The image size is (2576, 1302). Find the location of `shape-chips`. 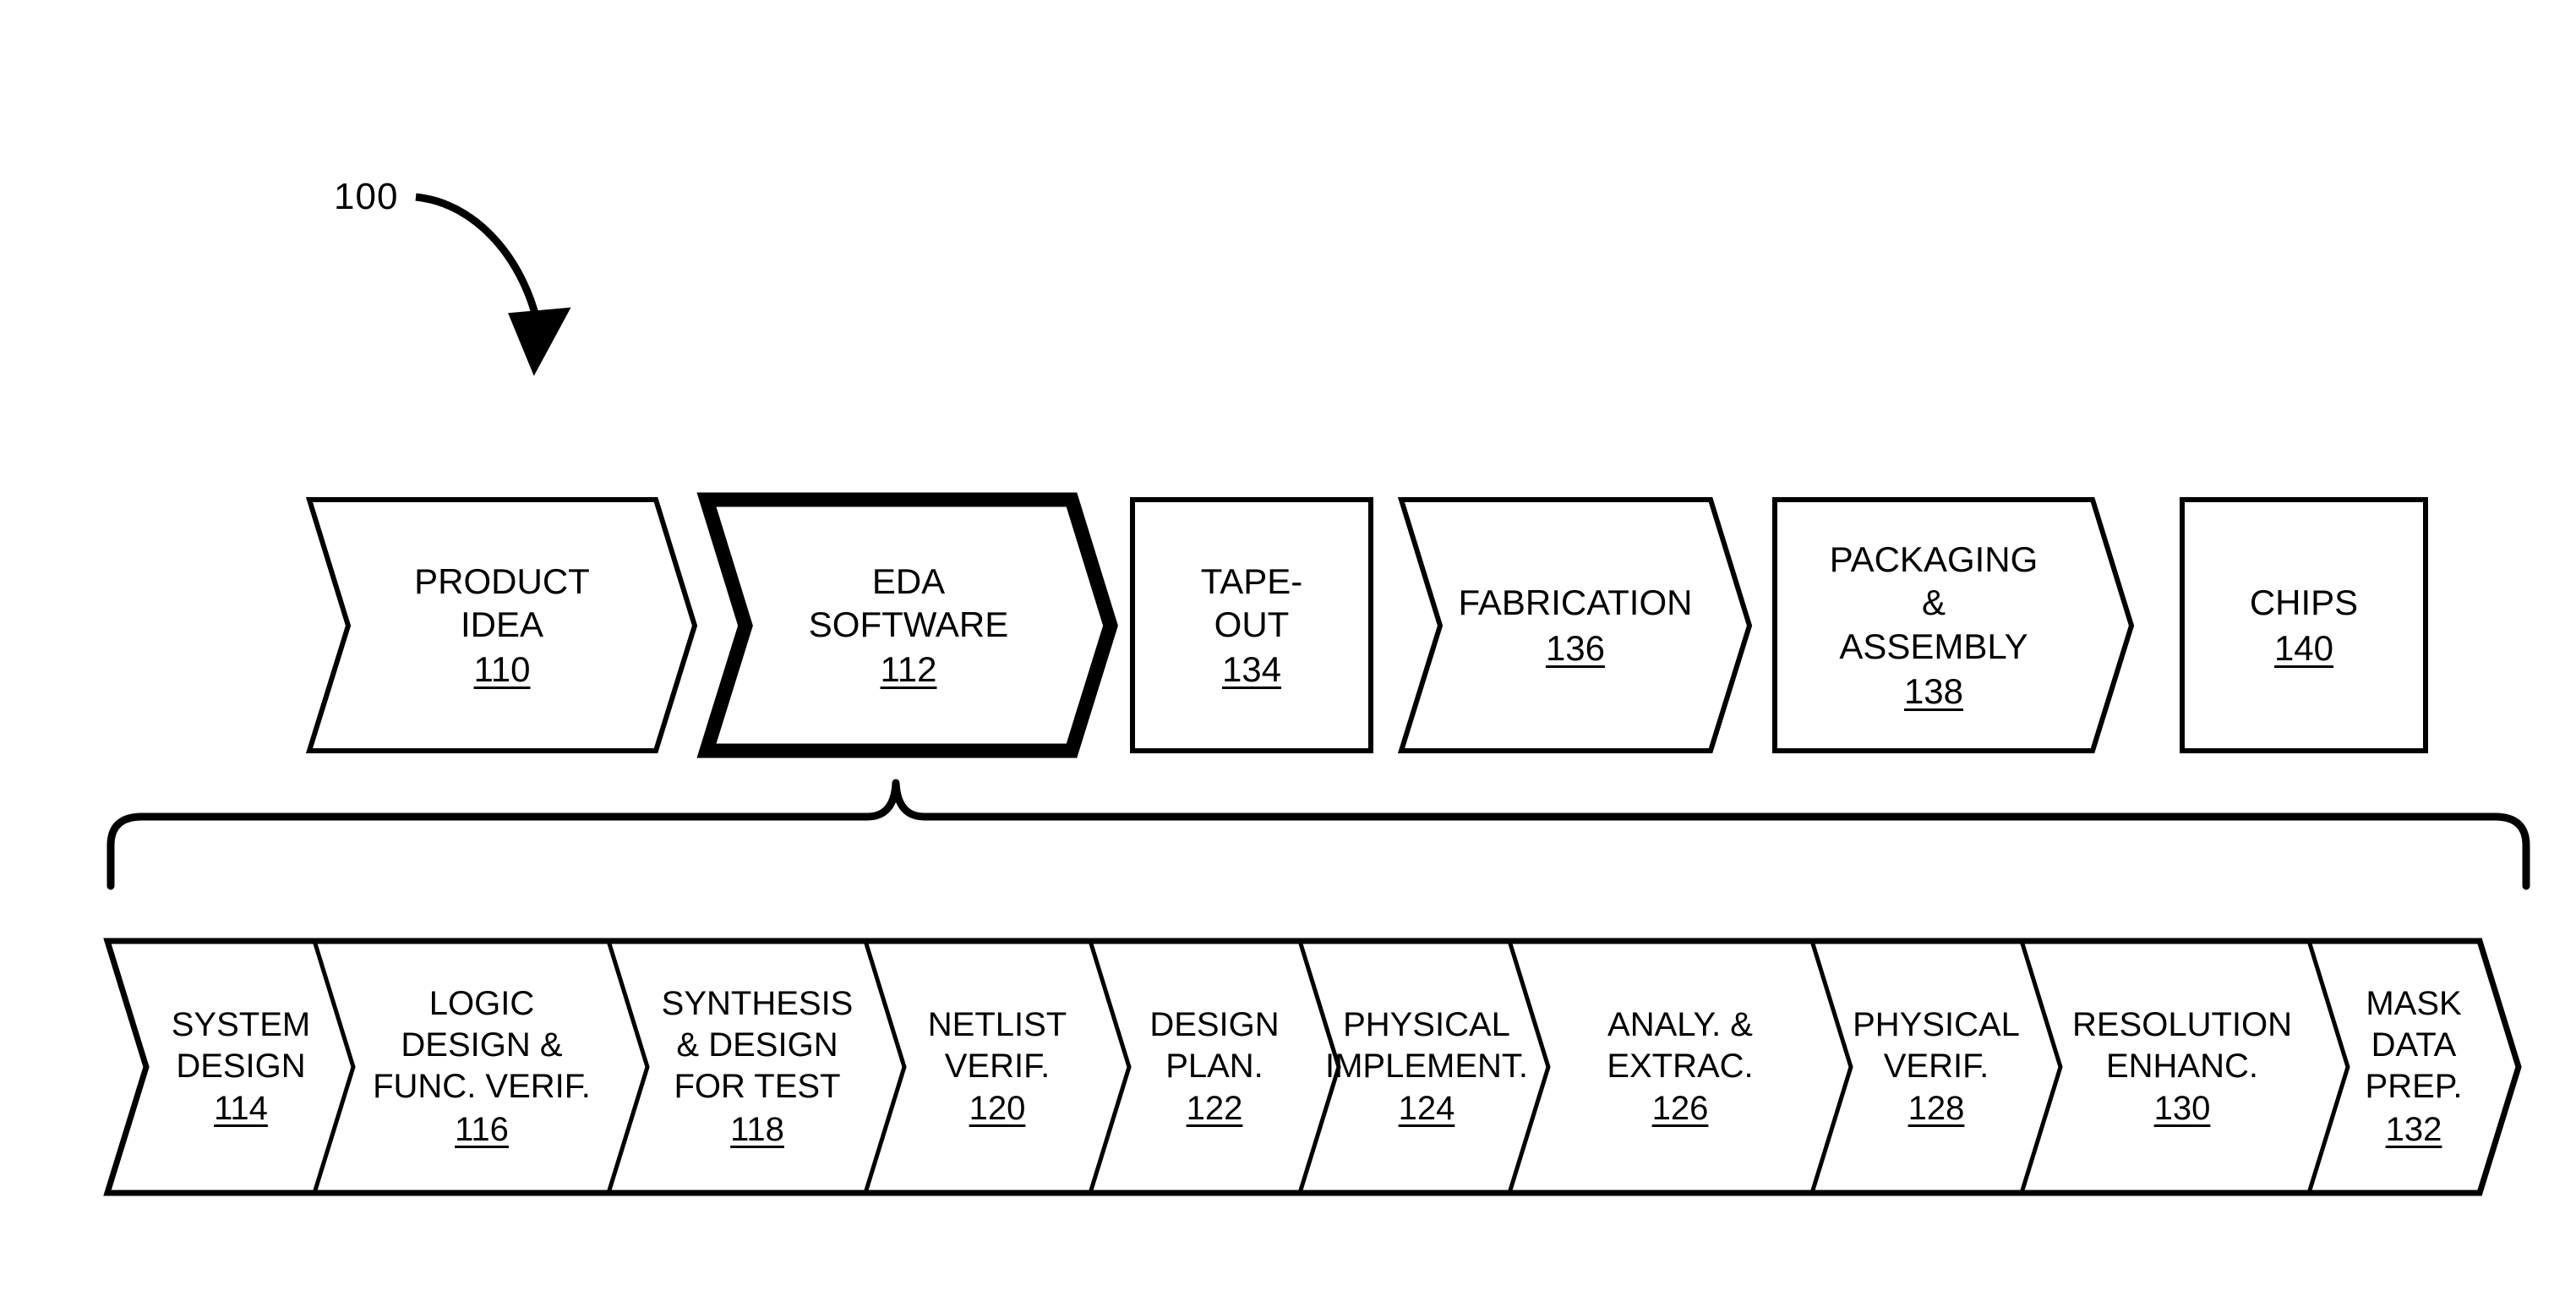

shape-chips is located at coordinates (2304, 625).